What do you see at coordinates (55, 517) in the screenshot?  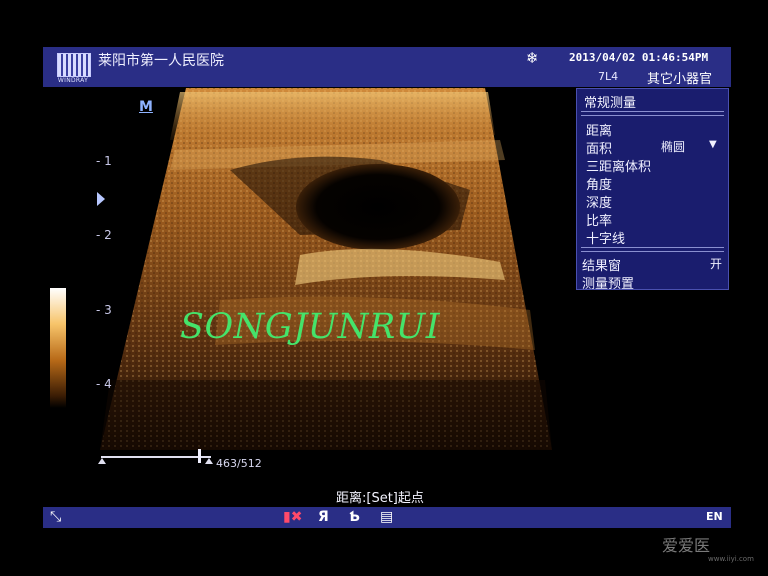 I see `resize-arrow-icon: ⤡` at bounding box center [55, 517].